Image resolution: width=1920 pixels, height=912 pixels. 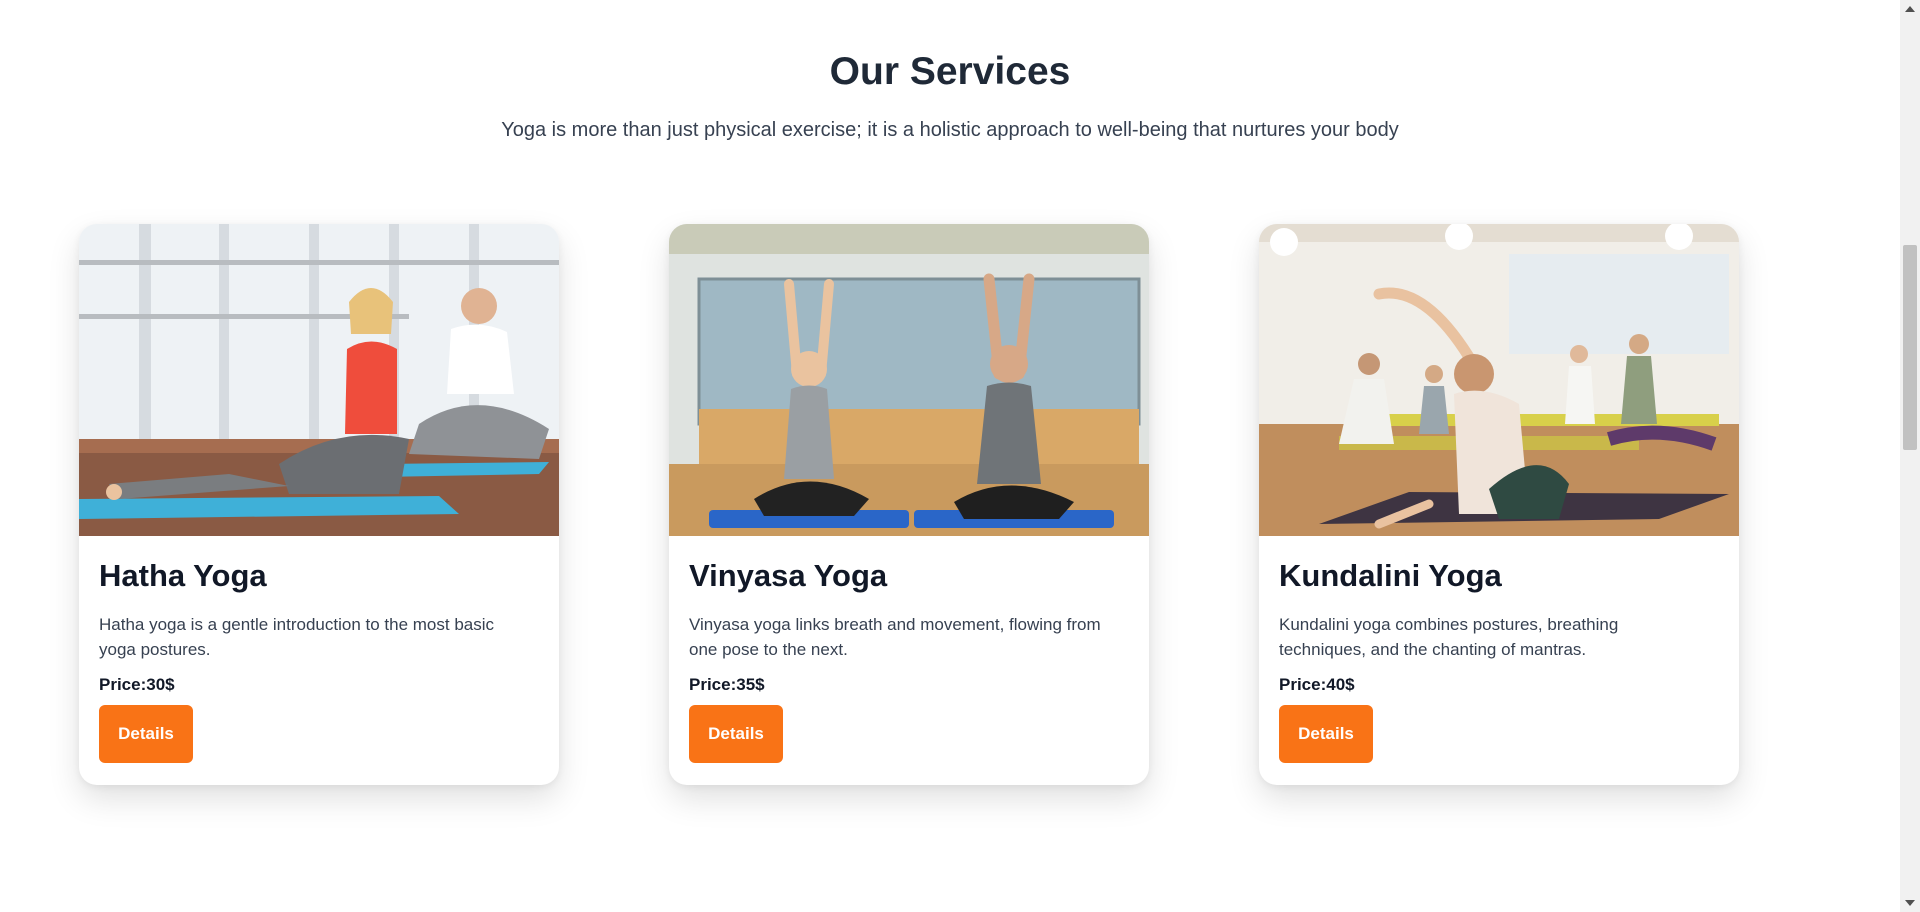 What do you see at coordinates (1317, 684) in the screenshot?
I see `card-price: Price:40$` at bounding box center [1317, 684].